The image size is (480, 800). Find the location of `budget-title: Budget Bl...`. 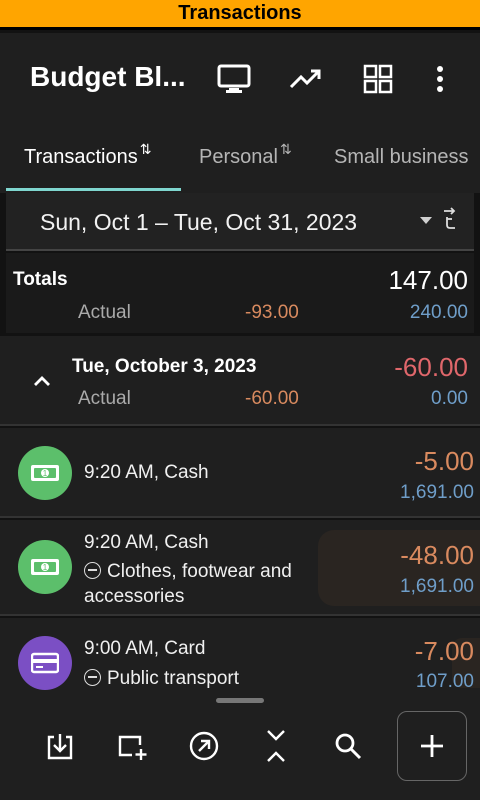

budget-title: Budget Bl... is located at coordinates (108, 77).